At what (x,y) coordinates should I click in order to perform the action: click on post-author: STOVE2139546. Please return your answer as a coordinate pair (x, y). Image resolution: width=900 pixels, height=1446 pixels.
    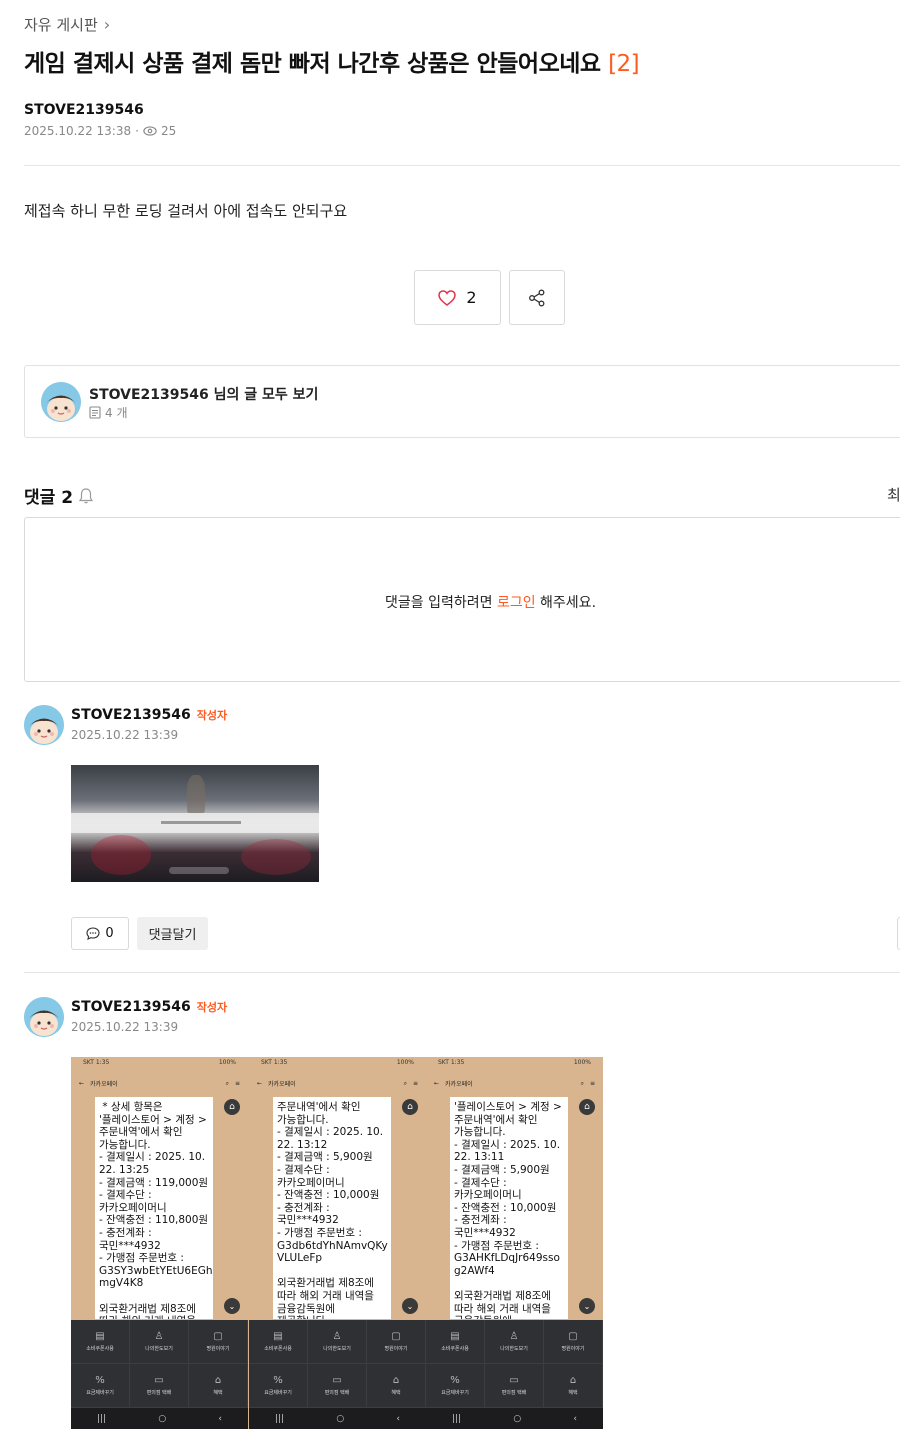
    Looking at the image, I should click on (84, 110).